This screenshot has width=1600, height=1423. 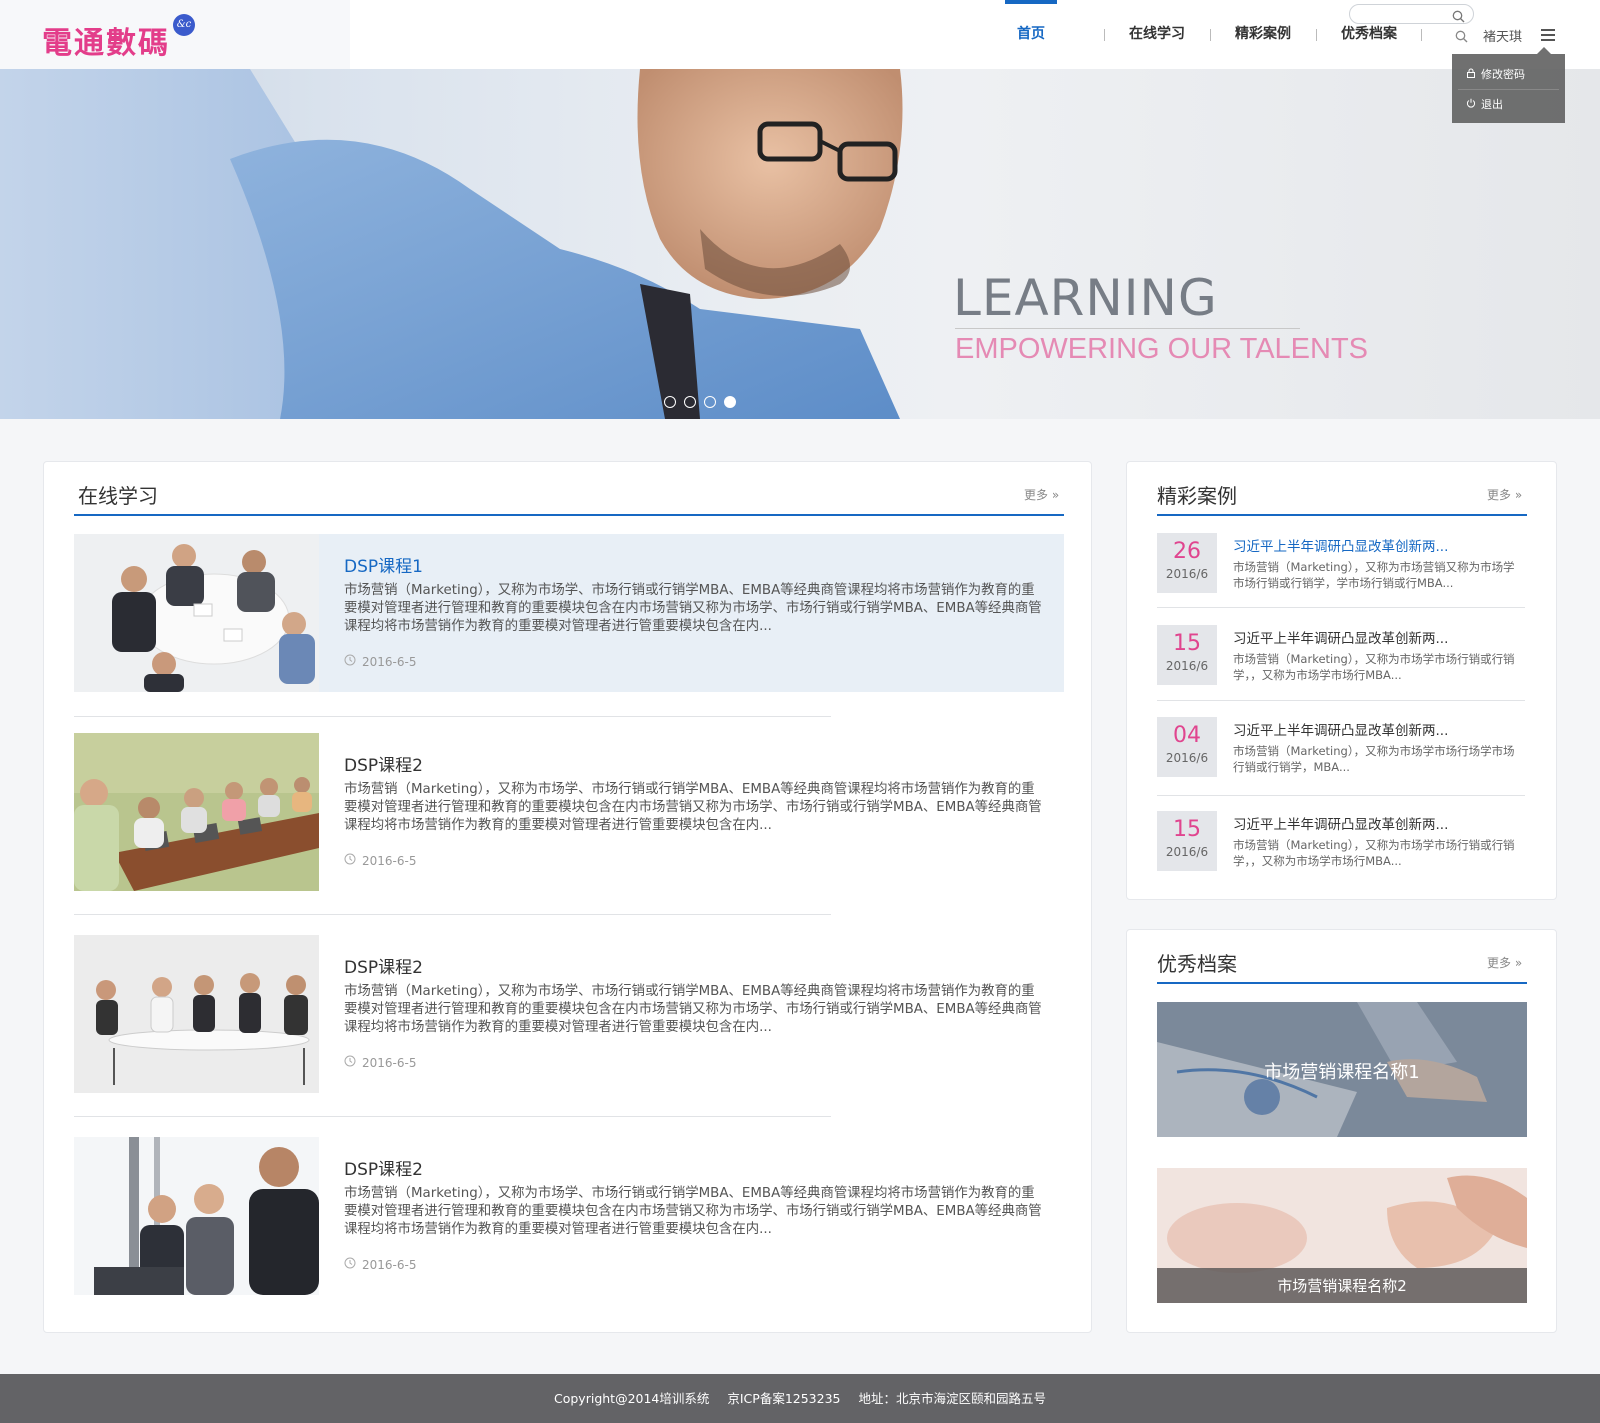 I want to click on nav-divider, so click(x=1421, y=35).